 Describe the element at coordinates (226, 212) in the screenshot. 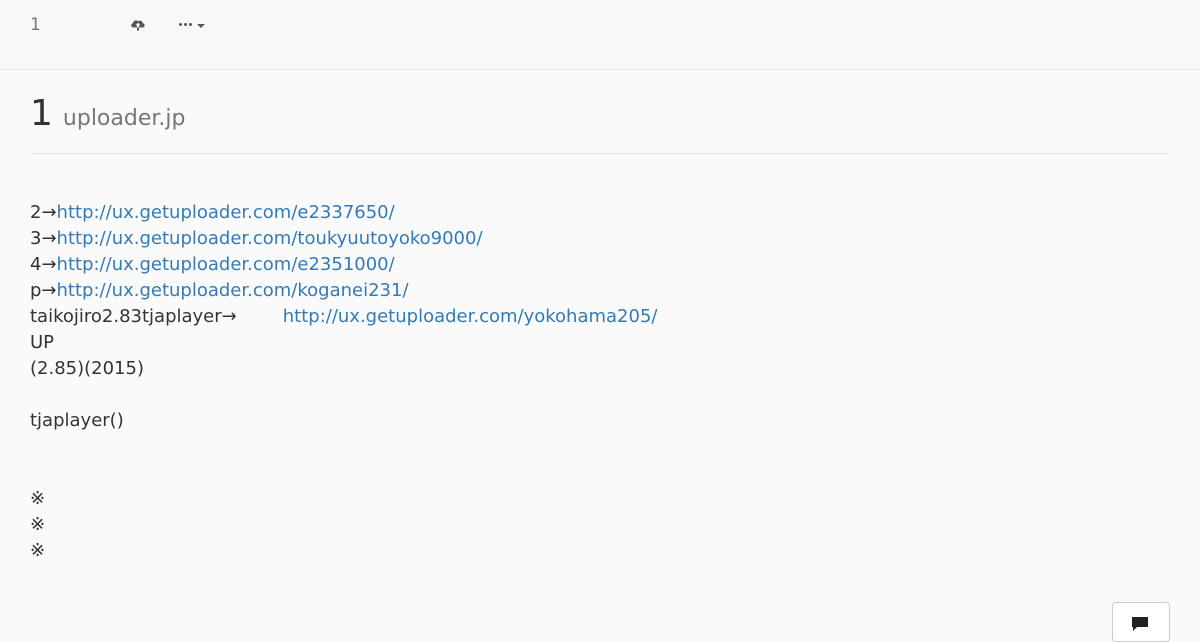

I see `upload-link: http://ux.getuploader.com/e2337650/` at that location.